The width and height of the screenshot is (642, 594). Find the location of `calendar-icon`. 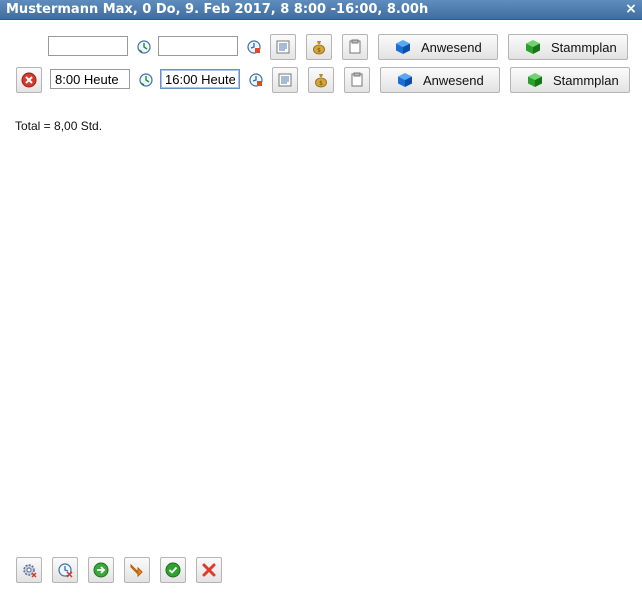

calendar-icon is located at coordinates (65, 570).